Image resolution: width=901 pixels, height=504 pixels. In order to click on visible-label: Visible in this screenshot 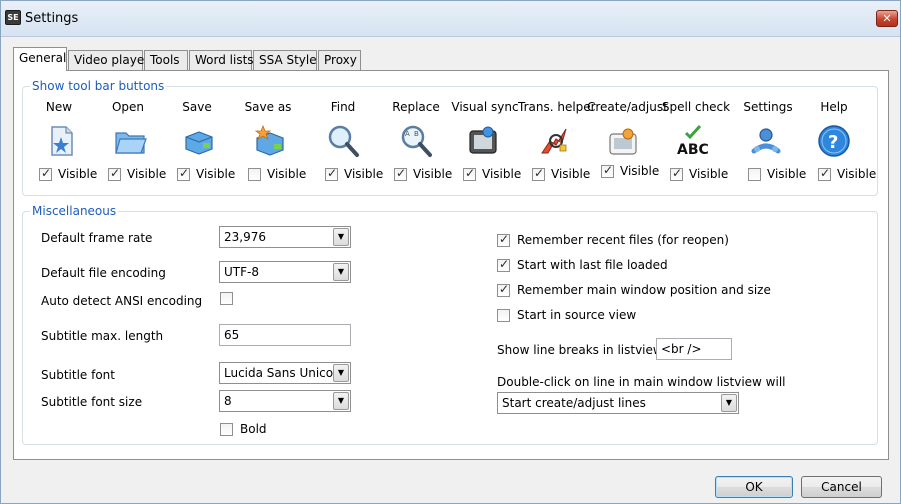, I will do `click(857, 174)`.